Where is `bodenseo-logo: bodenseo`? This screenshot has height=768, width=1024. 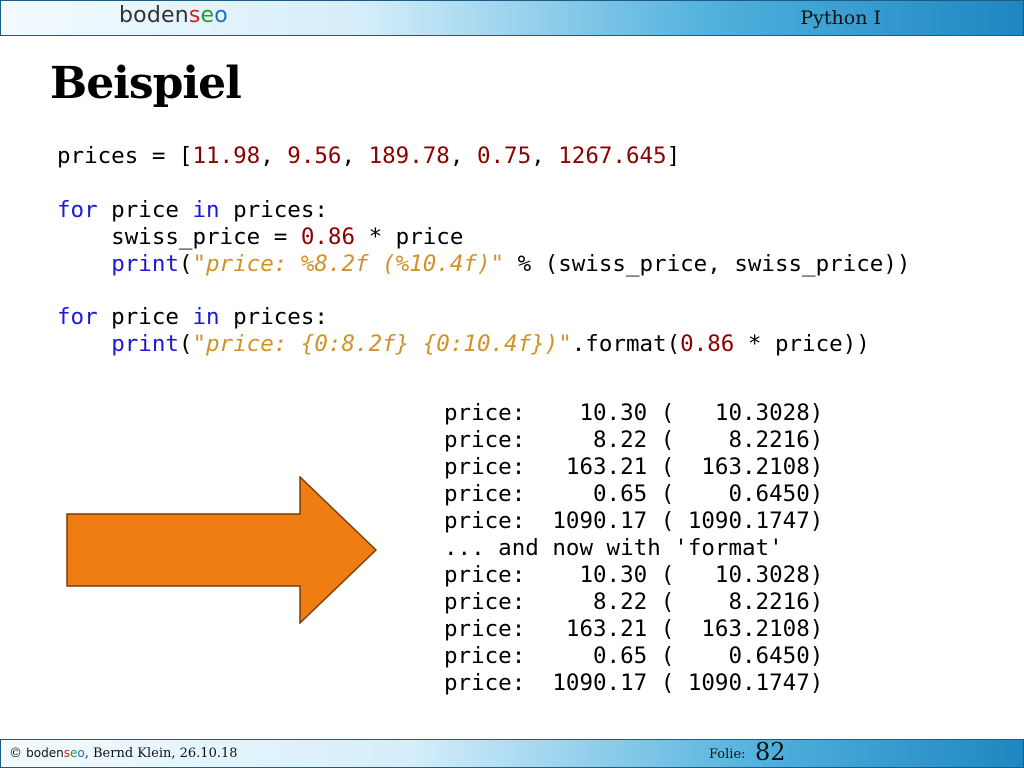 bodenseo-logo: bodenseo is located at coordinates (173, 15).